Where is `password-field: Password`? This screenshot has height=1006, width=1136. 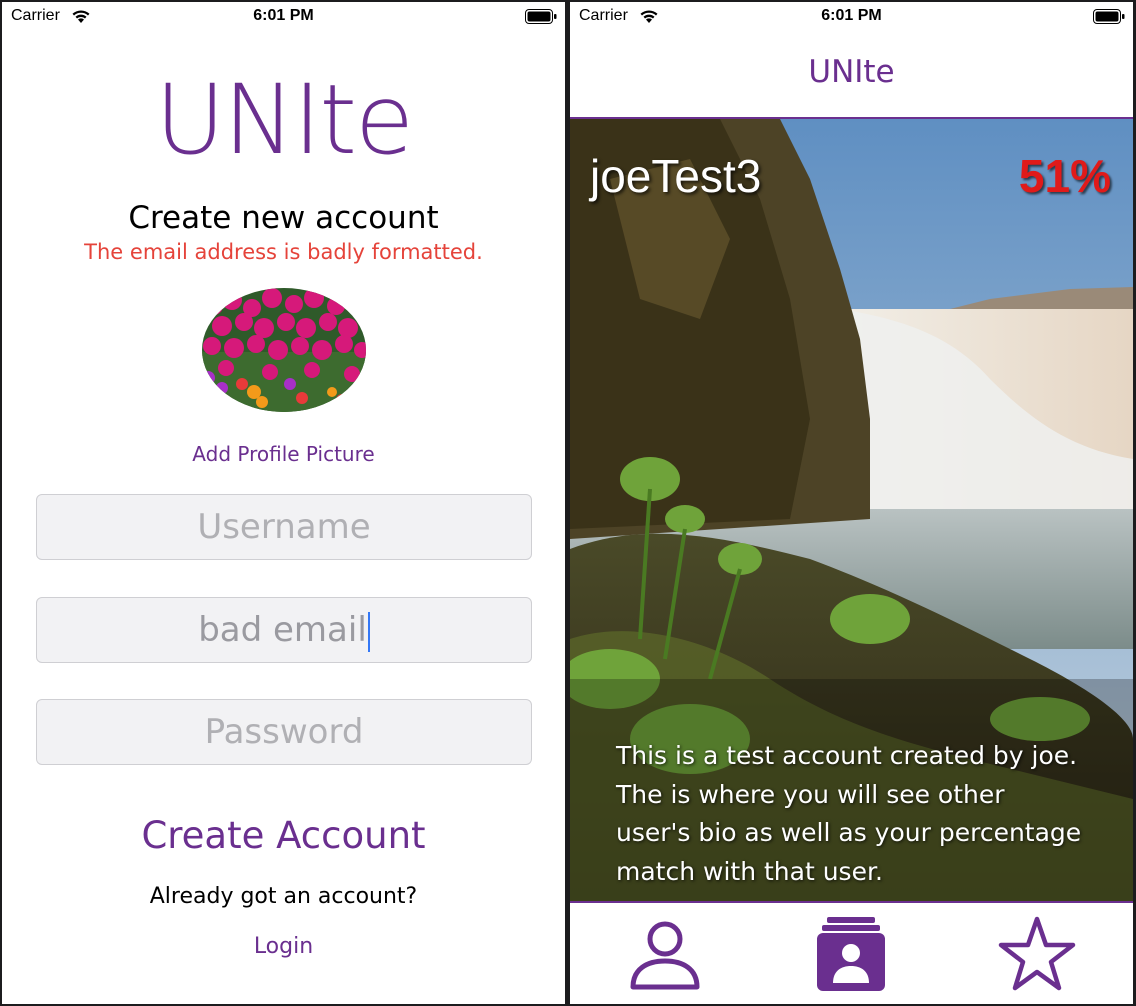 password-field: Password is located at coordinates (284, 732).